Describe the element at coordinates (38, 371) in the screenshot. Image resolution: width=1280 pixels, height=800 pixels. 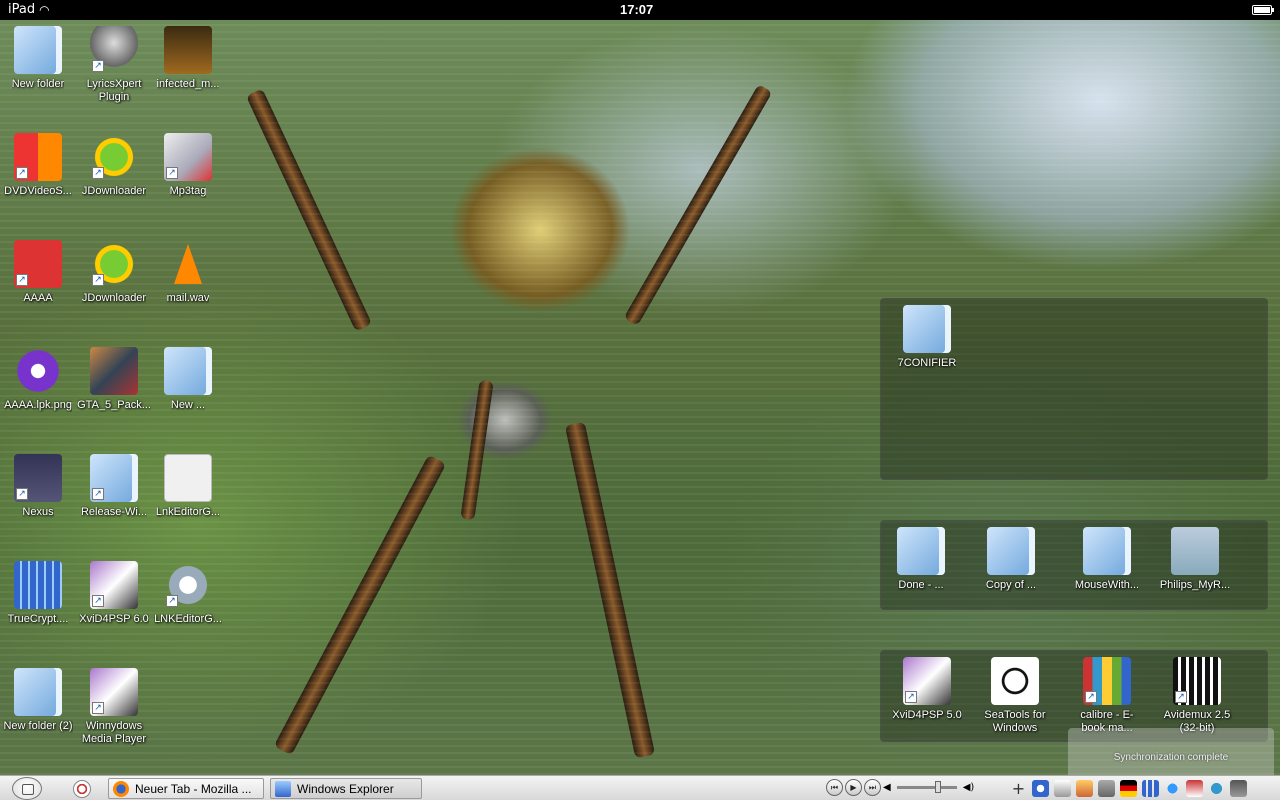
I see `purple-app-icon` at that location.